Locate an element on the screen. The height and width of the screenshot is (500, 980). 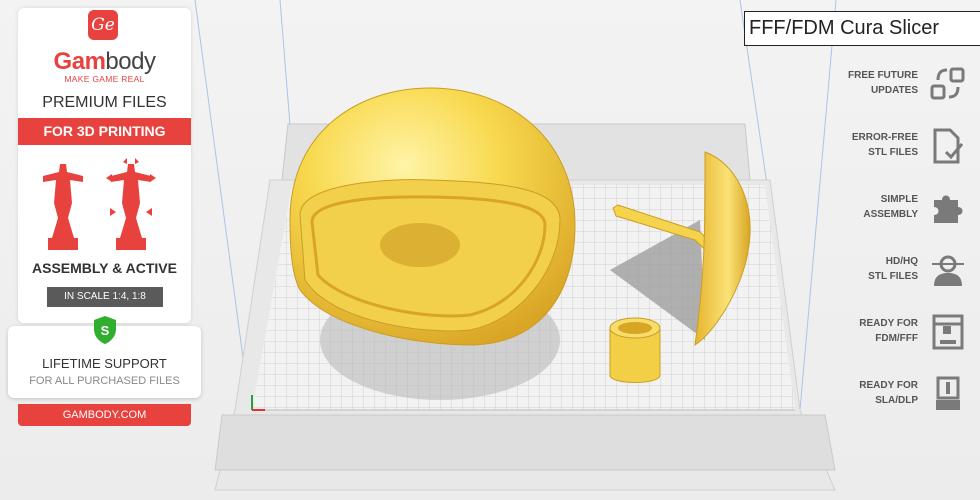
cylinder-hole is located at coordinates (635, 328).